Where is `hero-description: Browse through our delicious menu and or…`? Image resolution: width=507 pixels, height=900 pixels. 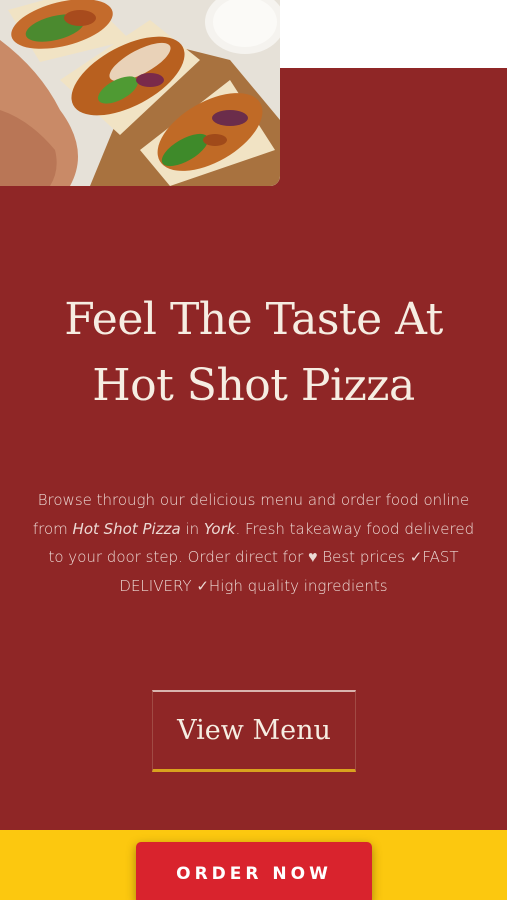 hero-description: Browse through our delicious menu and or… is located at coordinates (253, 543).